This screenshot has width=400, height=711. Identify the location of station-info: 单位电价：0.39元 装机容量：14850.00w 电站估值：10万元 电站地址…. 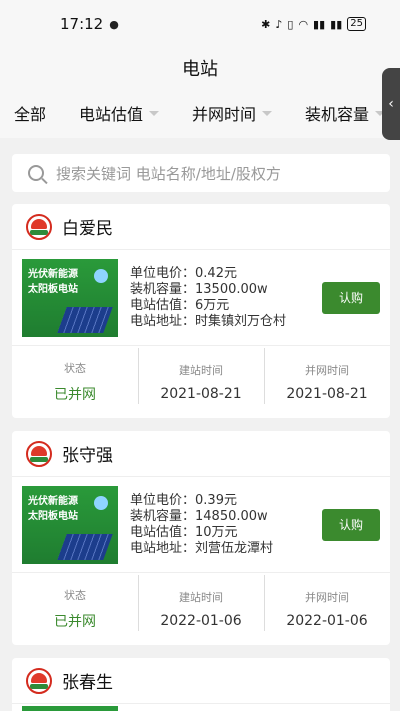
(220, 525).